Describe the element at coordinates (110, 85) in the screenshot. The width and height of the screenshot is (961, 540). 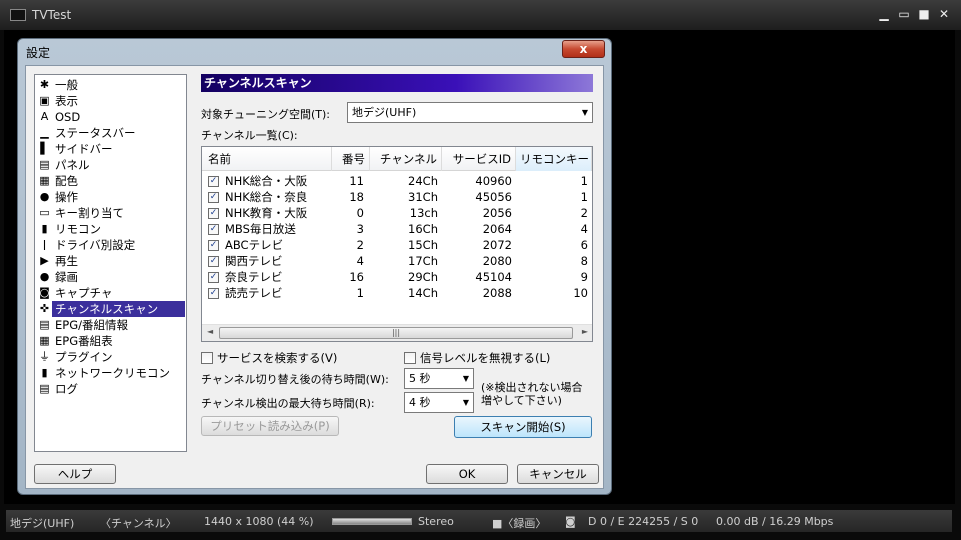
I see `tree-item: ✱ 一般` at that location.